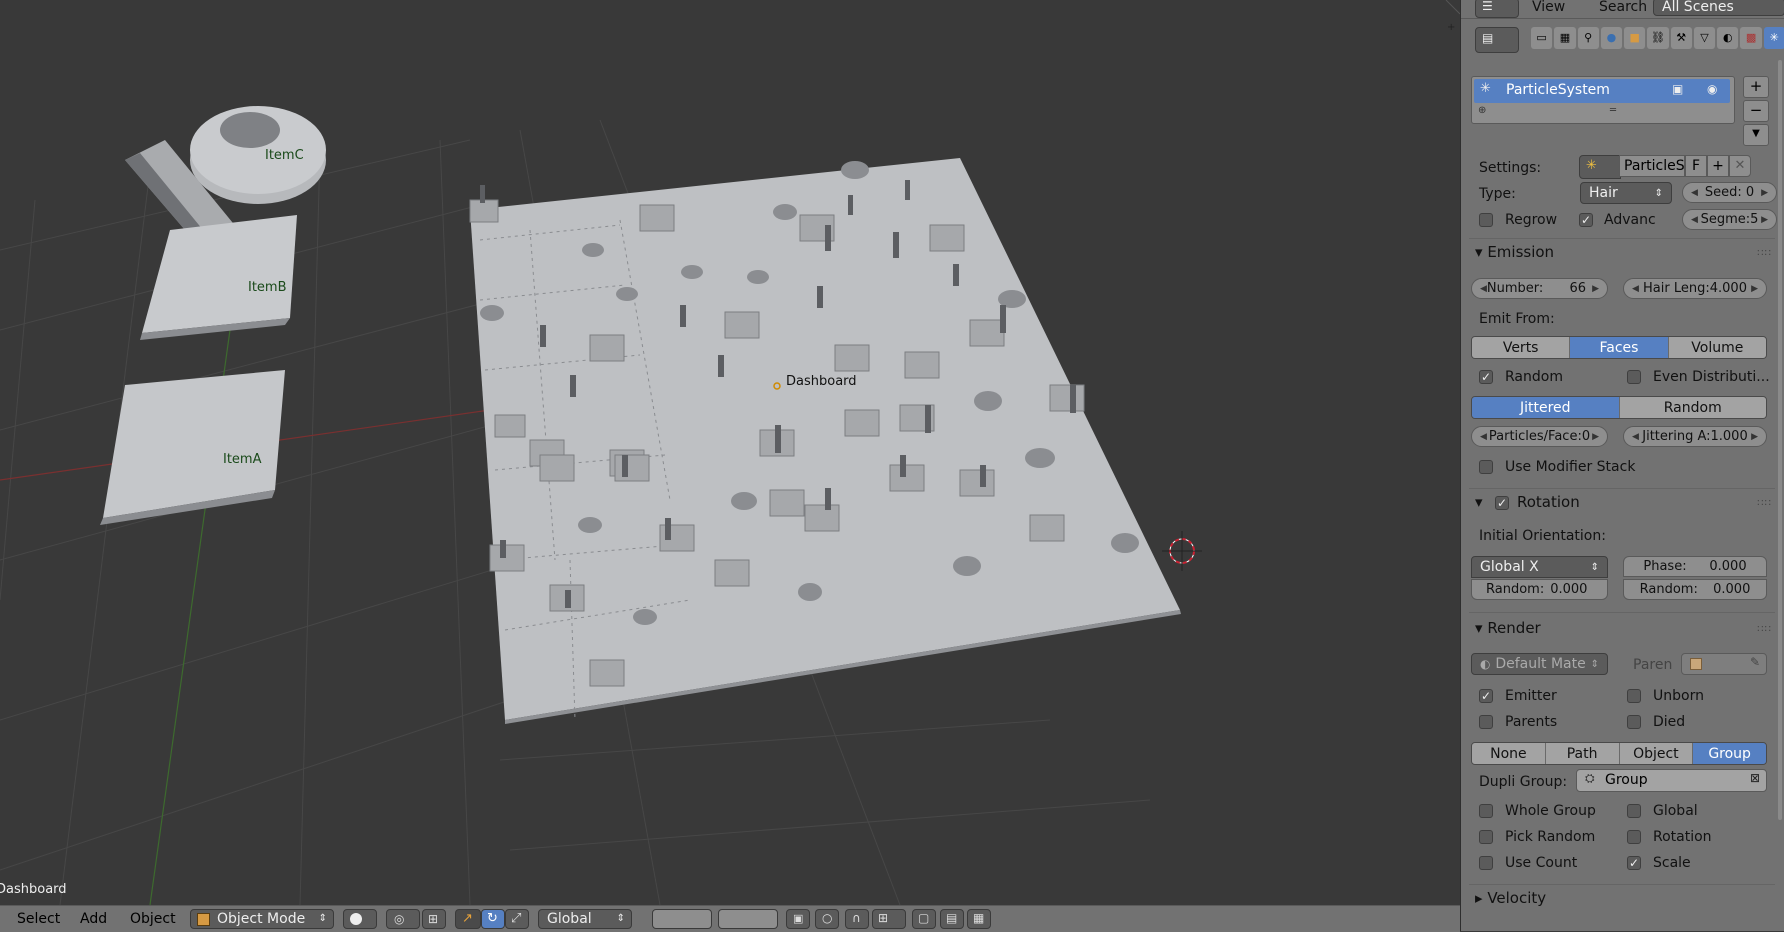  I want to click on dupli-group-field: ⛭ Group ⊠, so click(1671, 780).